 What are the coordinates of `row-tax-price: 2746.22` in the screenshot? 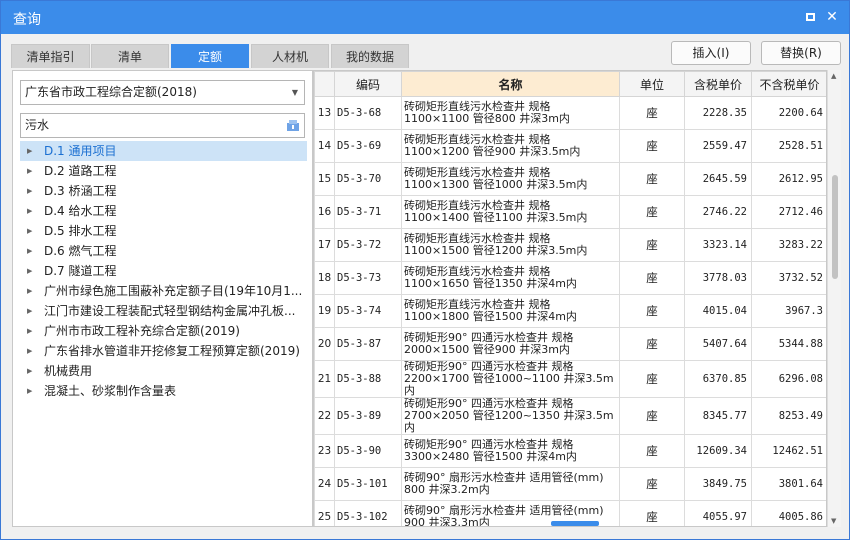 It's located at (718, 212).